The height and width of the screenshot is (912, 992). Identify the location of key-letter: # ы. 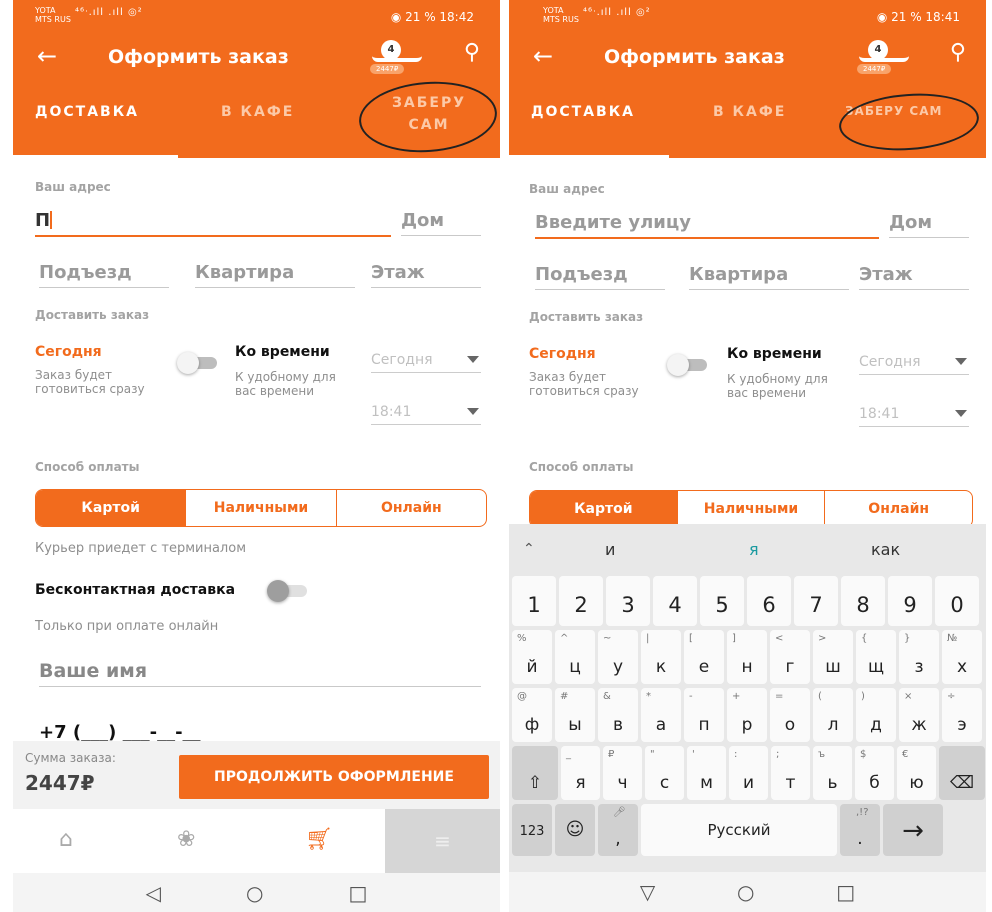
(575, 715).